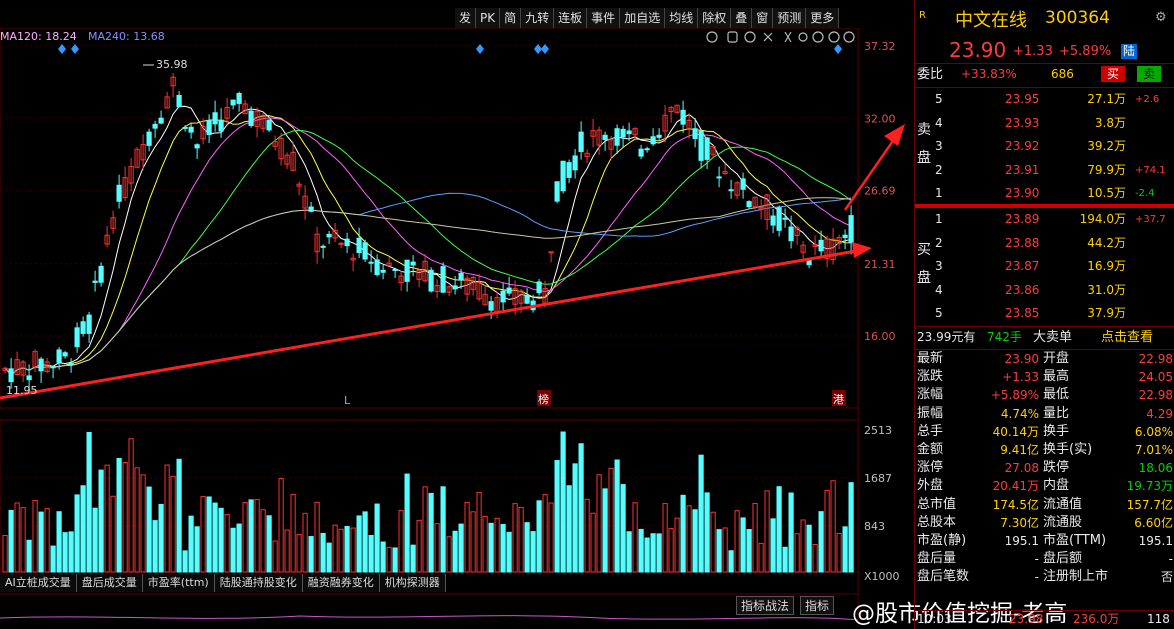 Image resolution: width=1174 pixels, height=629 pixels. I want to click on level-volume: 39.2万, so click(1106, 146).